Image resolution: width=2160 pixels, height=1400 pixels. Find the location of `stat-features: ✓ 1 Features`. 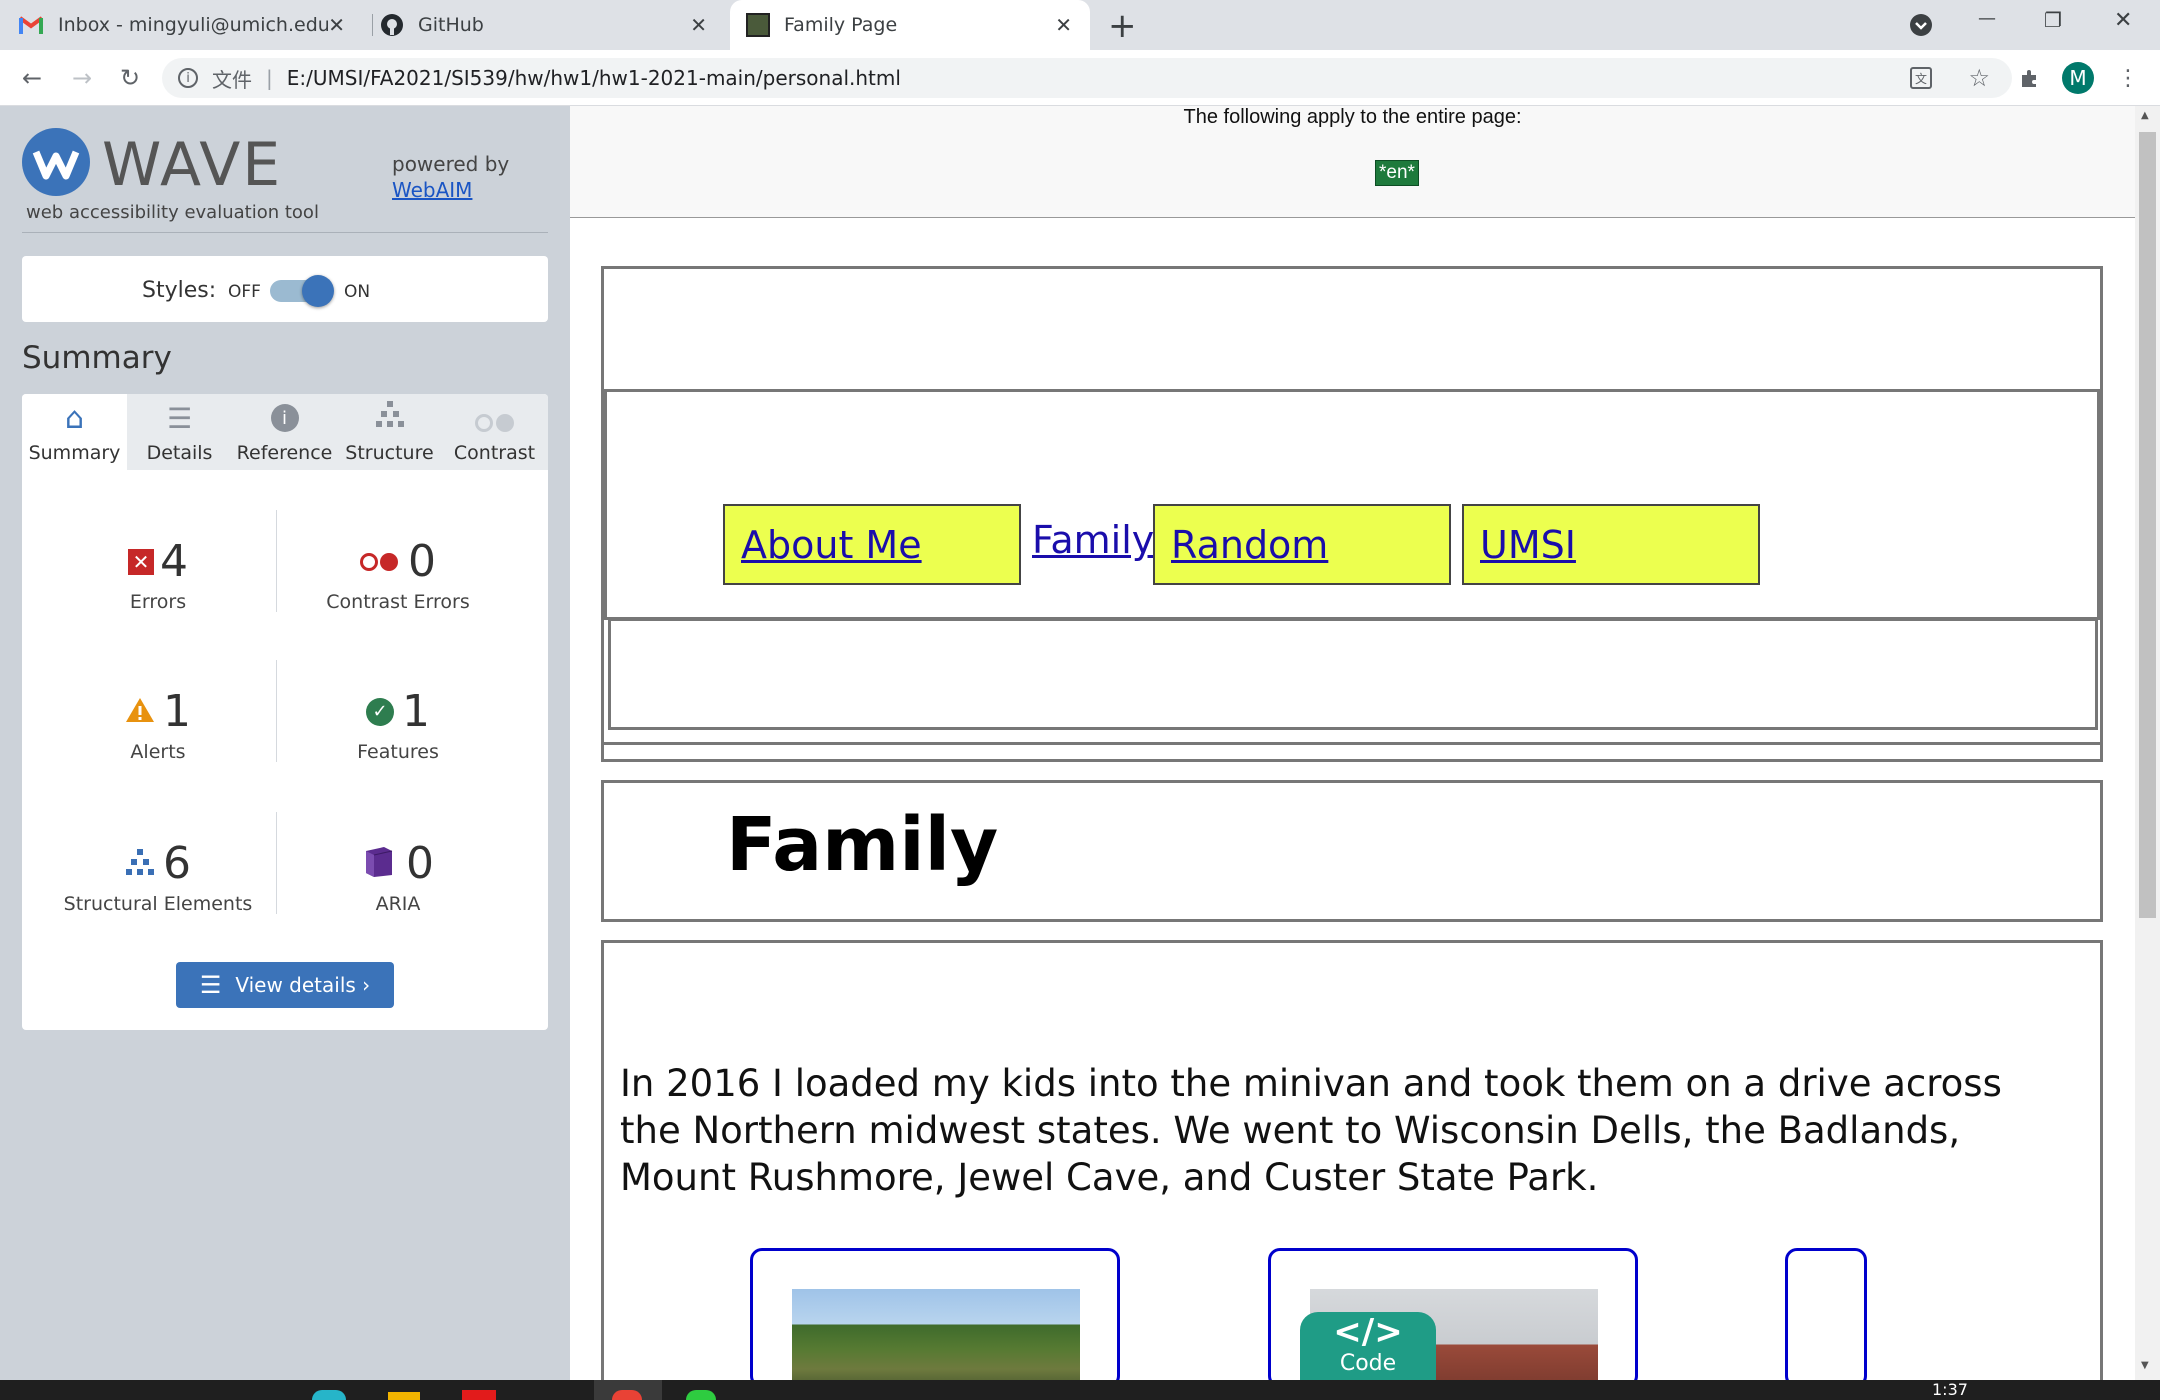

stat-features: ✓ 1 Features is located at coordinates (398, 724).